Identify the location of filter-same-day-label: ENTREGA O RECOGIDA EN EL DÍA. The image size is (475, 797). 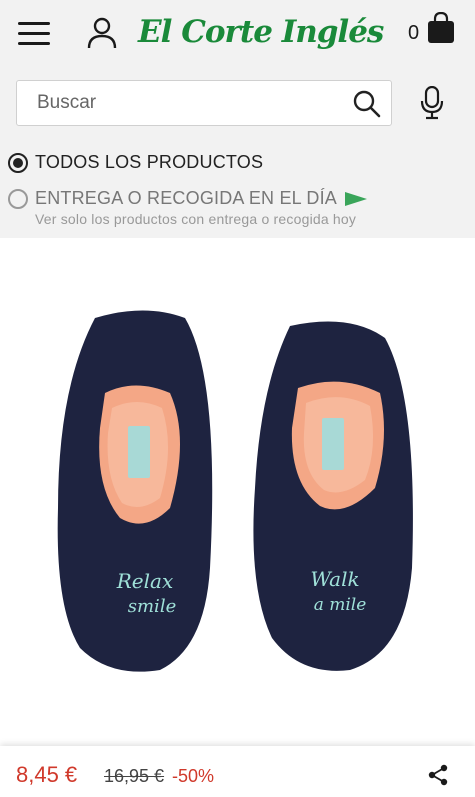
(186, 198).